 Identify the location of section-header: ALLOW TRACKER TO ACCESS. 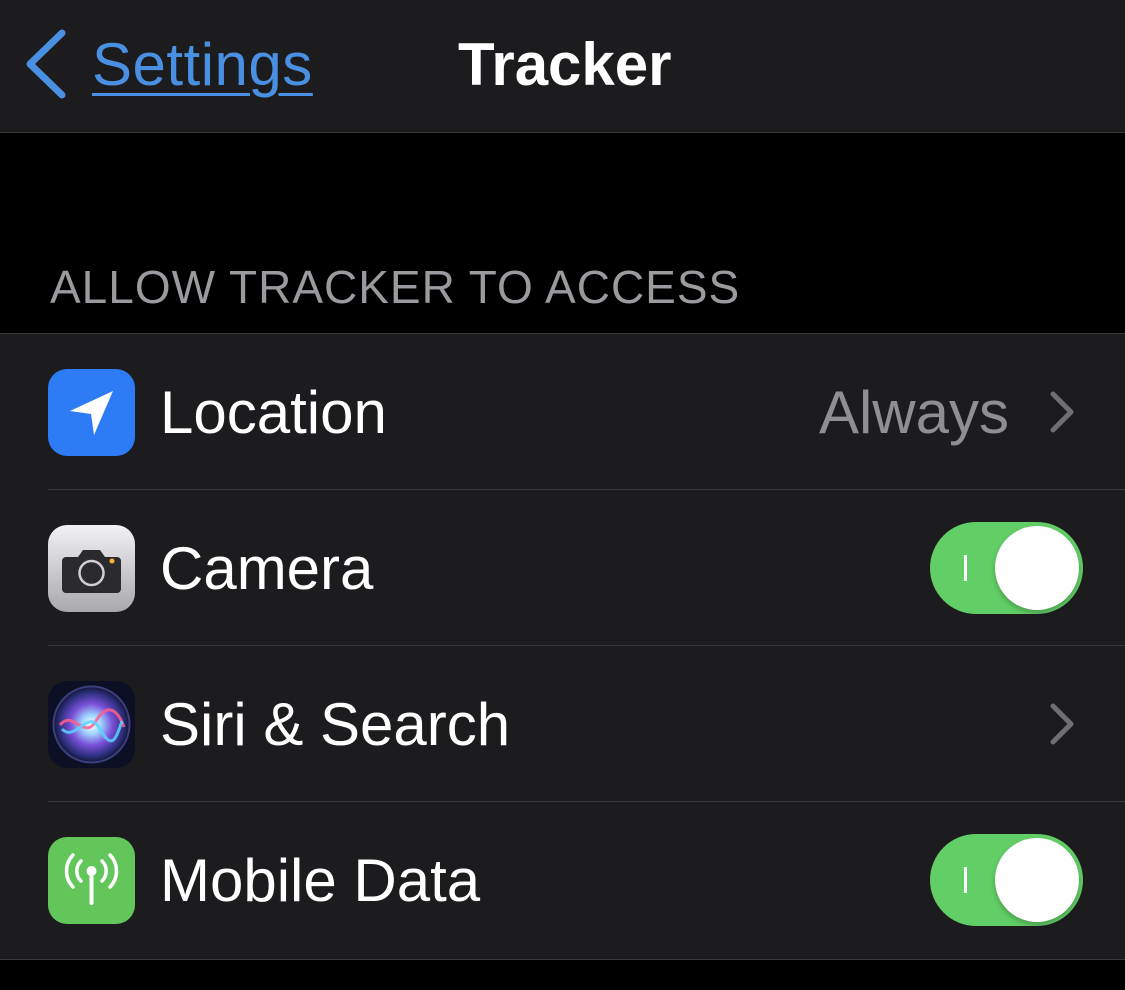
(395, 287).